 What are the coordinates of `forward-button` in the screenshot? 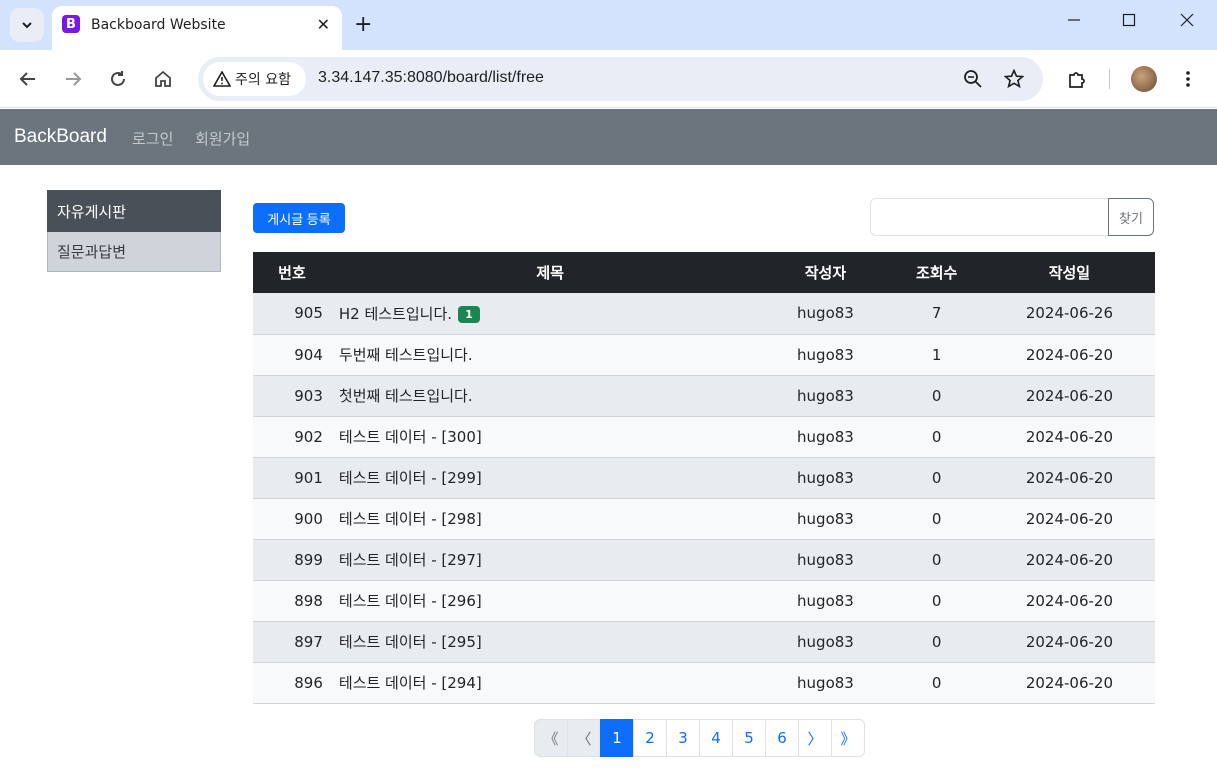 It's located at (73, 79).